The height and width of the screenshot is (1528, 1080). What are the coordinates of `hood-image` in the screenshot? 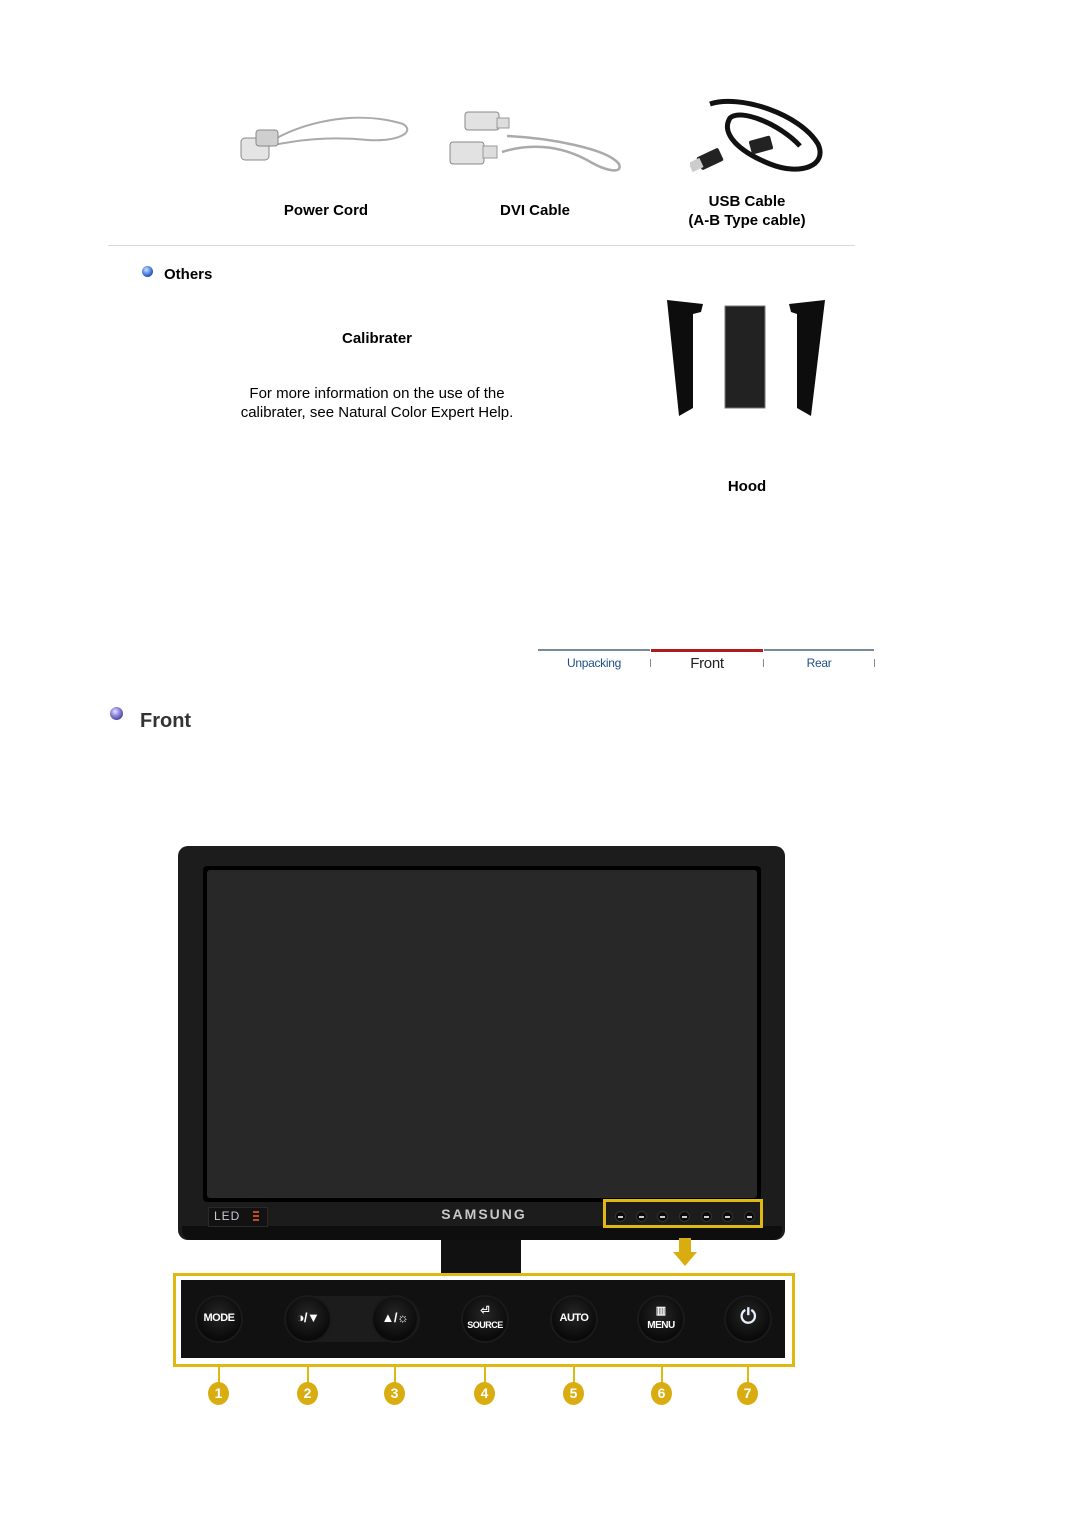 It's located at (746, 358).